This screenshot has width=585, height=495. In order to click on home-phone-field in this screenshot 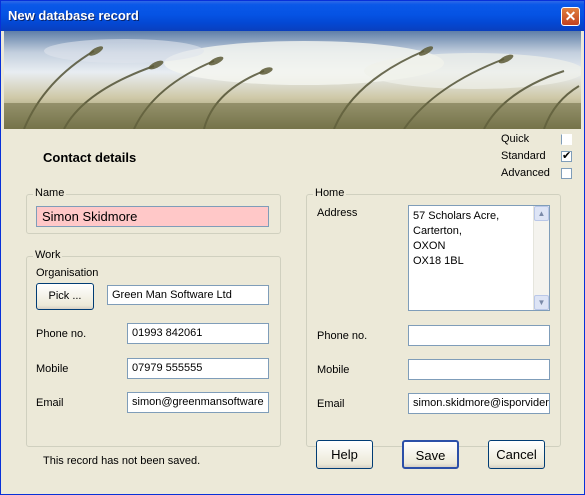, I will do `click(479, 335)`.